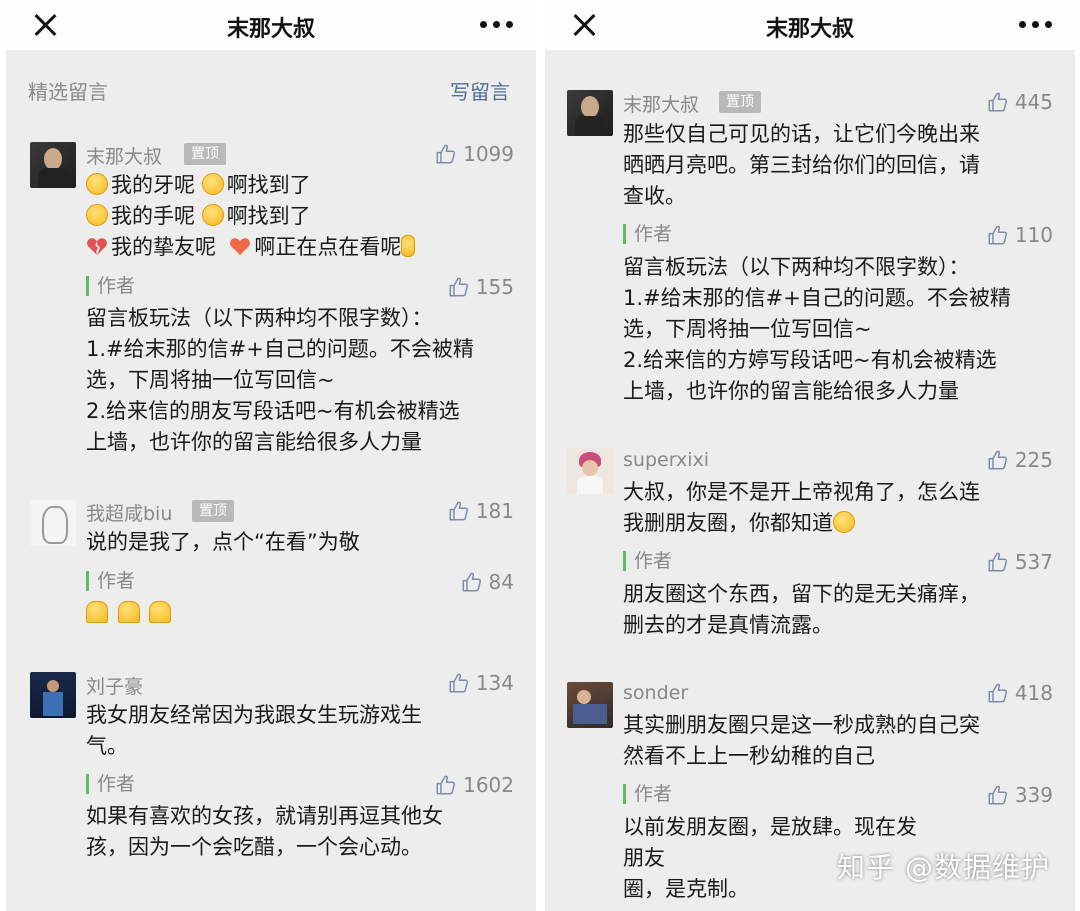 The height and width of the screenshot is (911, 1080). Describe the element at coordinates (1033, 235) in the screenshot. I see `like-count: 110` at that location.